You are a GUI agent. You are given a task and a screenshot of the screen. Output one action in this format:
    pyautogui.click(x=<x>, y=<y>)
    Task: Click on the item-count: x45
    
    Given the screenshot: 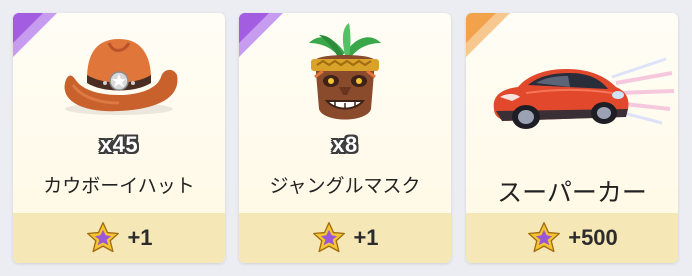 What is the action you would take?
    pyautogui.click(x=119, y=144)
    